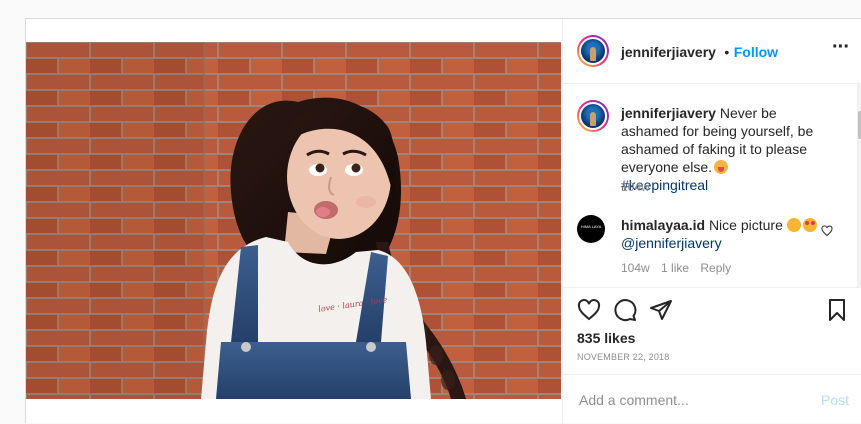 The image size is (861, 424). I want to click on smiling-face-emoji, so click(793, 225).